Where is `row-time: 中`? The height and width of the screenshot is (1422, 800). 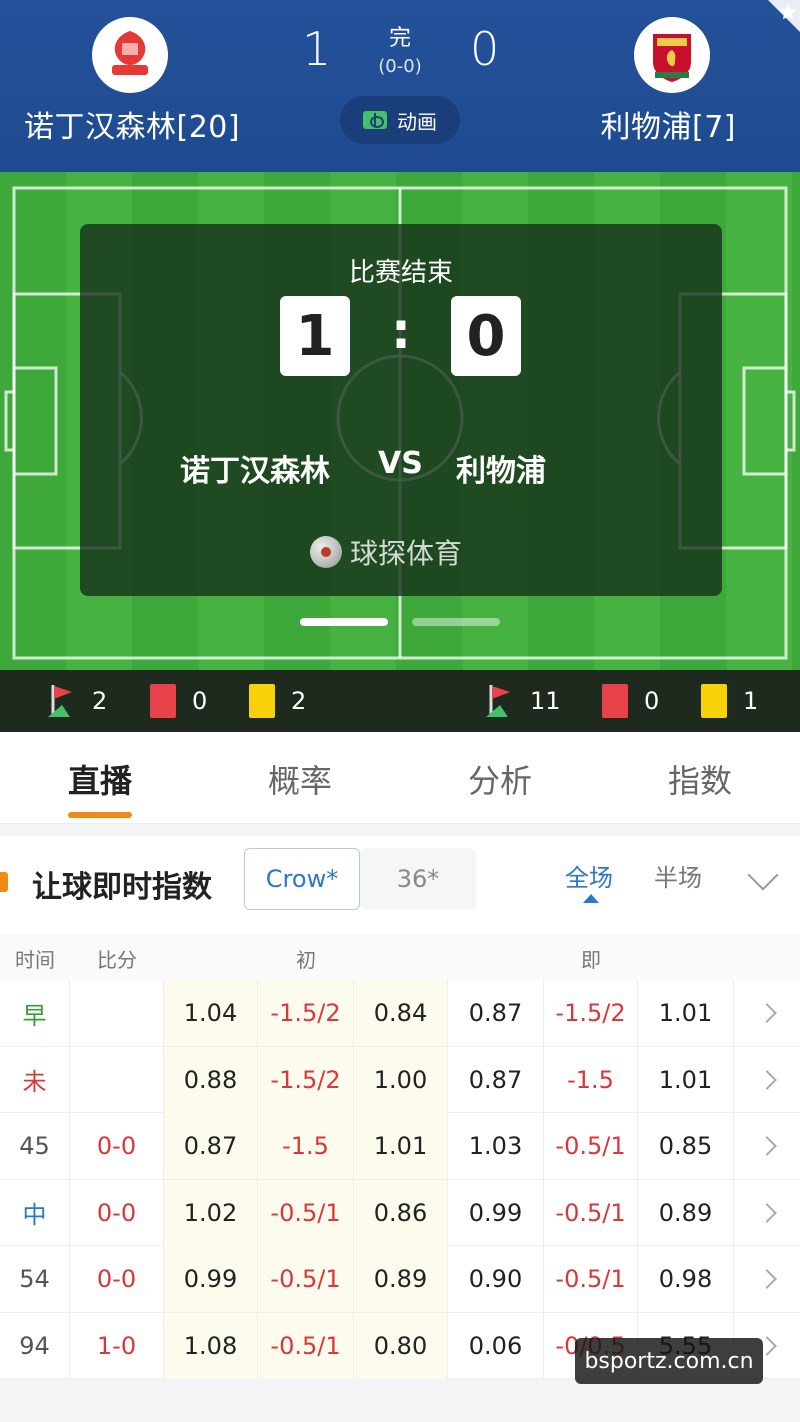
row-time: 中 is located at coordinates (35, 1212).